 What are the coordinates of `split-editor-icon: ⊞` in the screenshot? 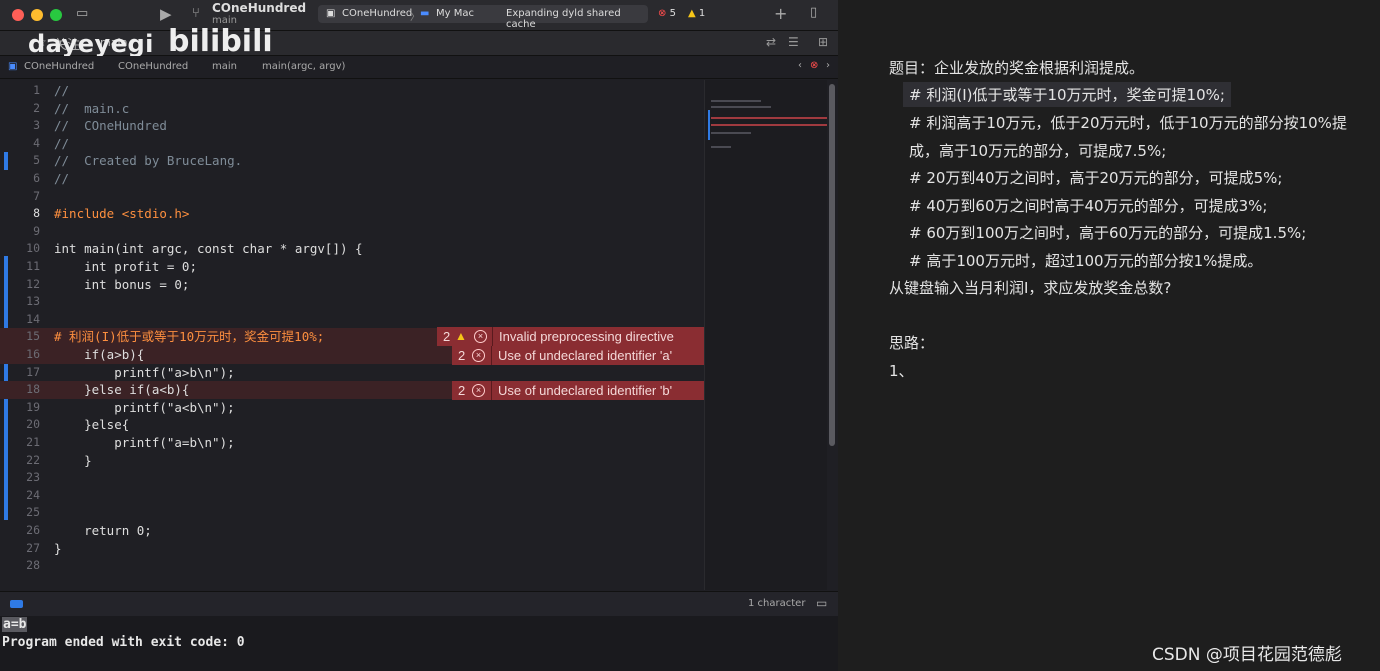 It's located at (823, 42).